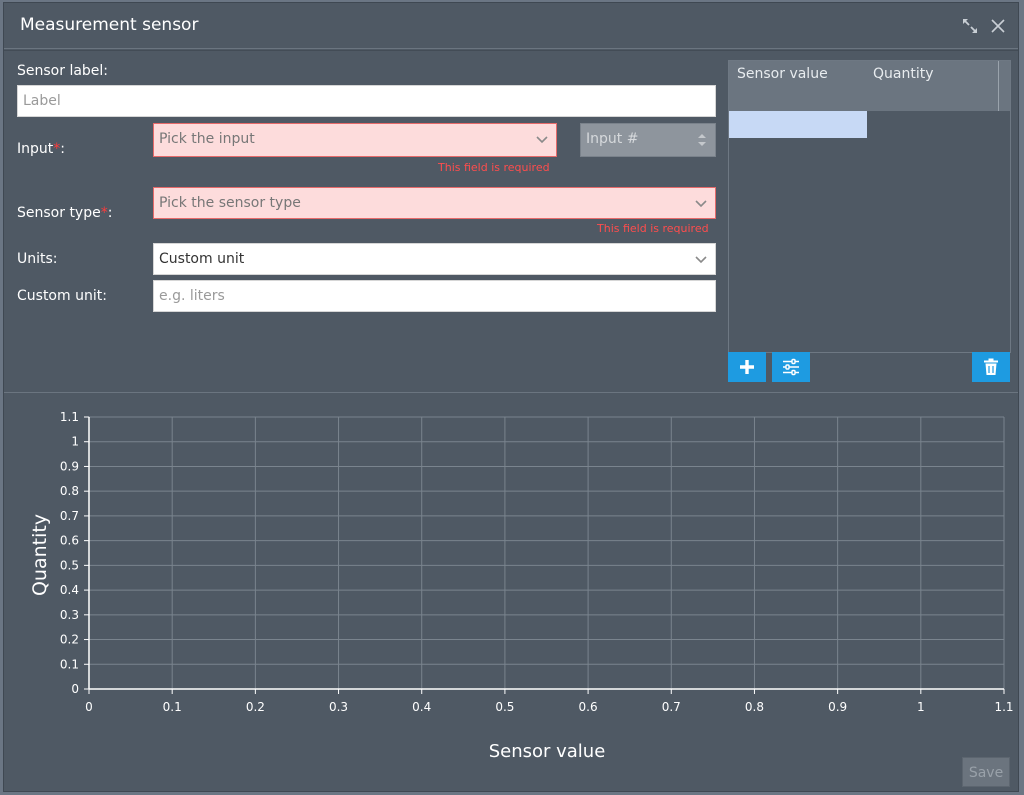 The image size is (1024, 795). Describe the element at coordinates (434, 296) in the screenshot. I see `custom-unit-input: e.g. liters` at that location.